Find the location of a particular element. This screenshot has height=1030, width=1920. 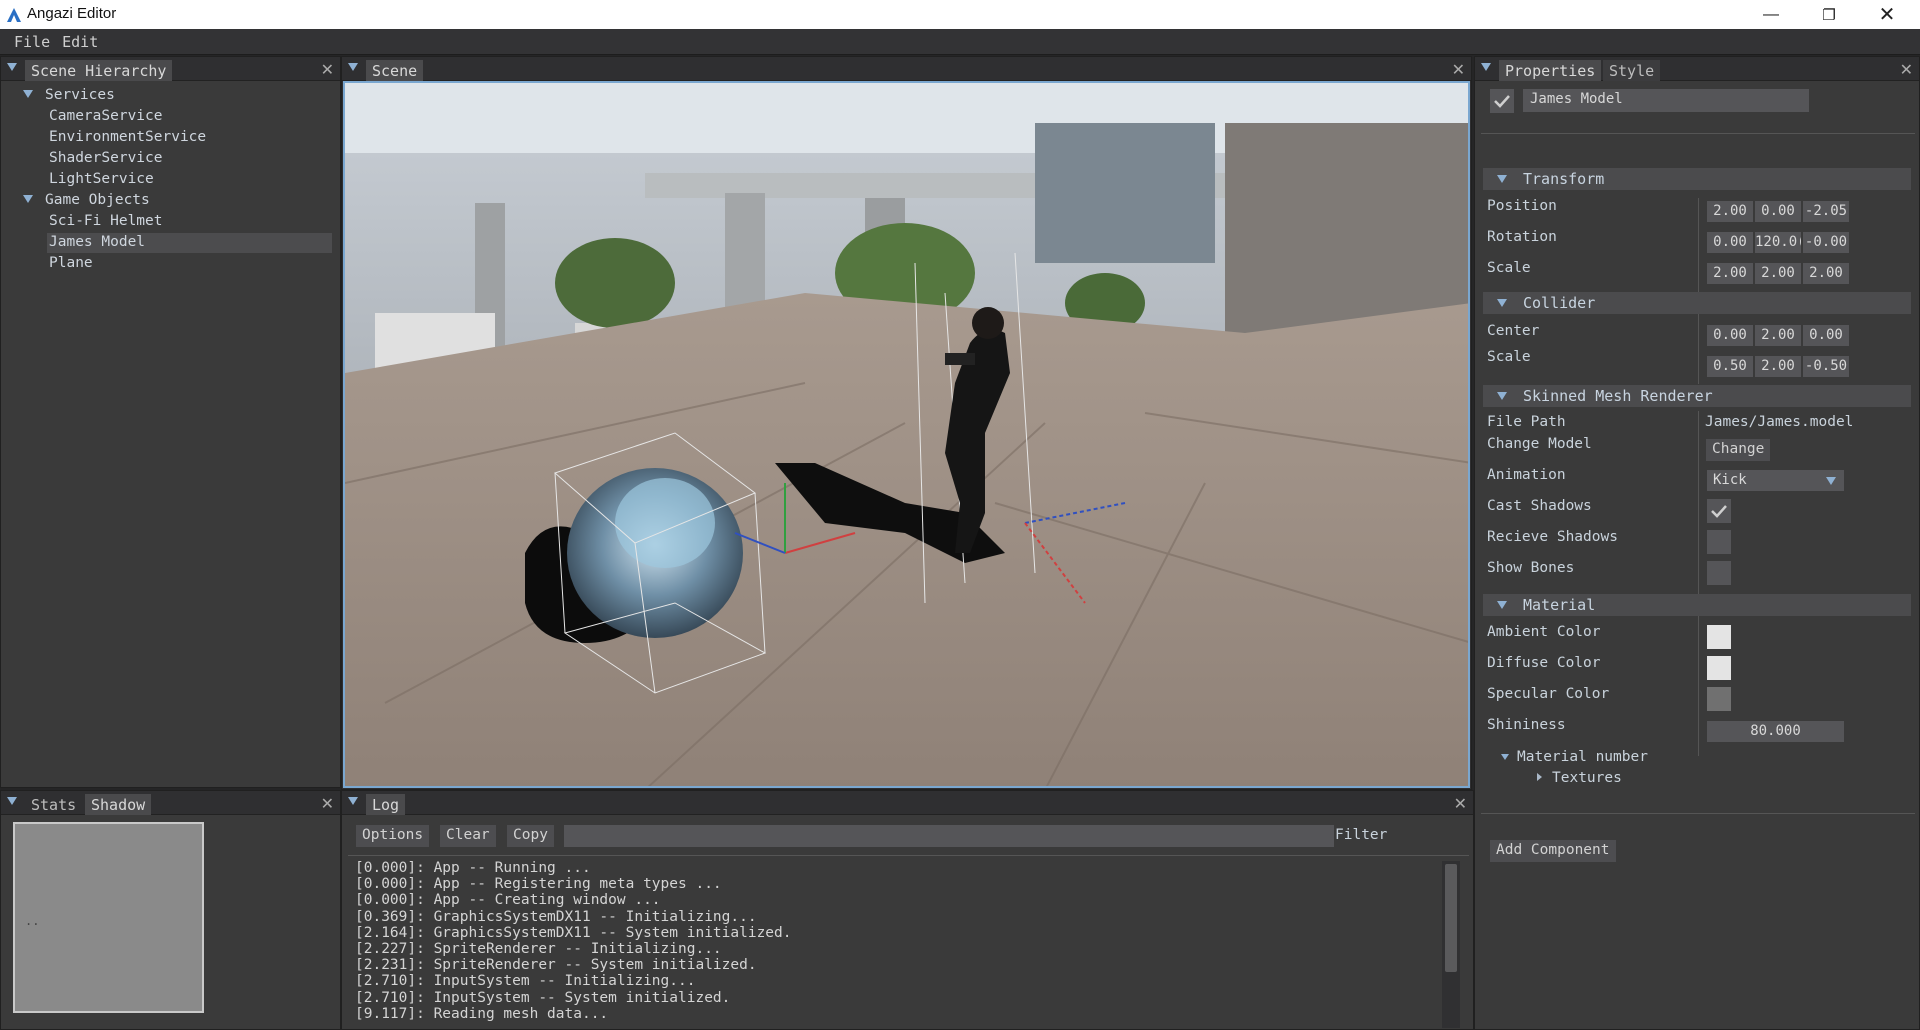

collider-scale-y-field: 2.00 is located at coordinates (1778, 366).